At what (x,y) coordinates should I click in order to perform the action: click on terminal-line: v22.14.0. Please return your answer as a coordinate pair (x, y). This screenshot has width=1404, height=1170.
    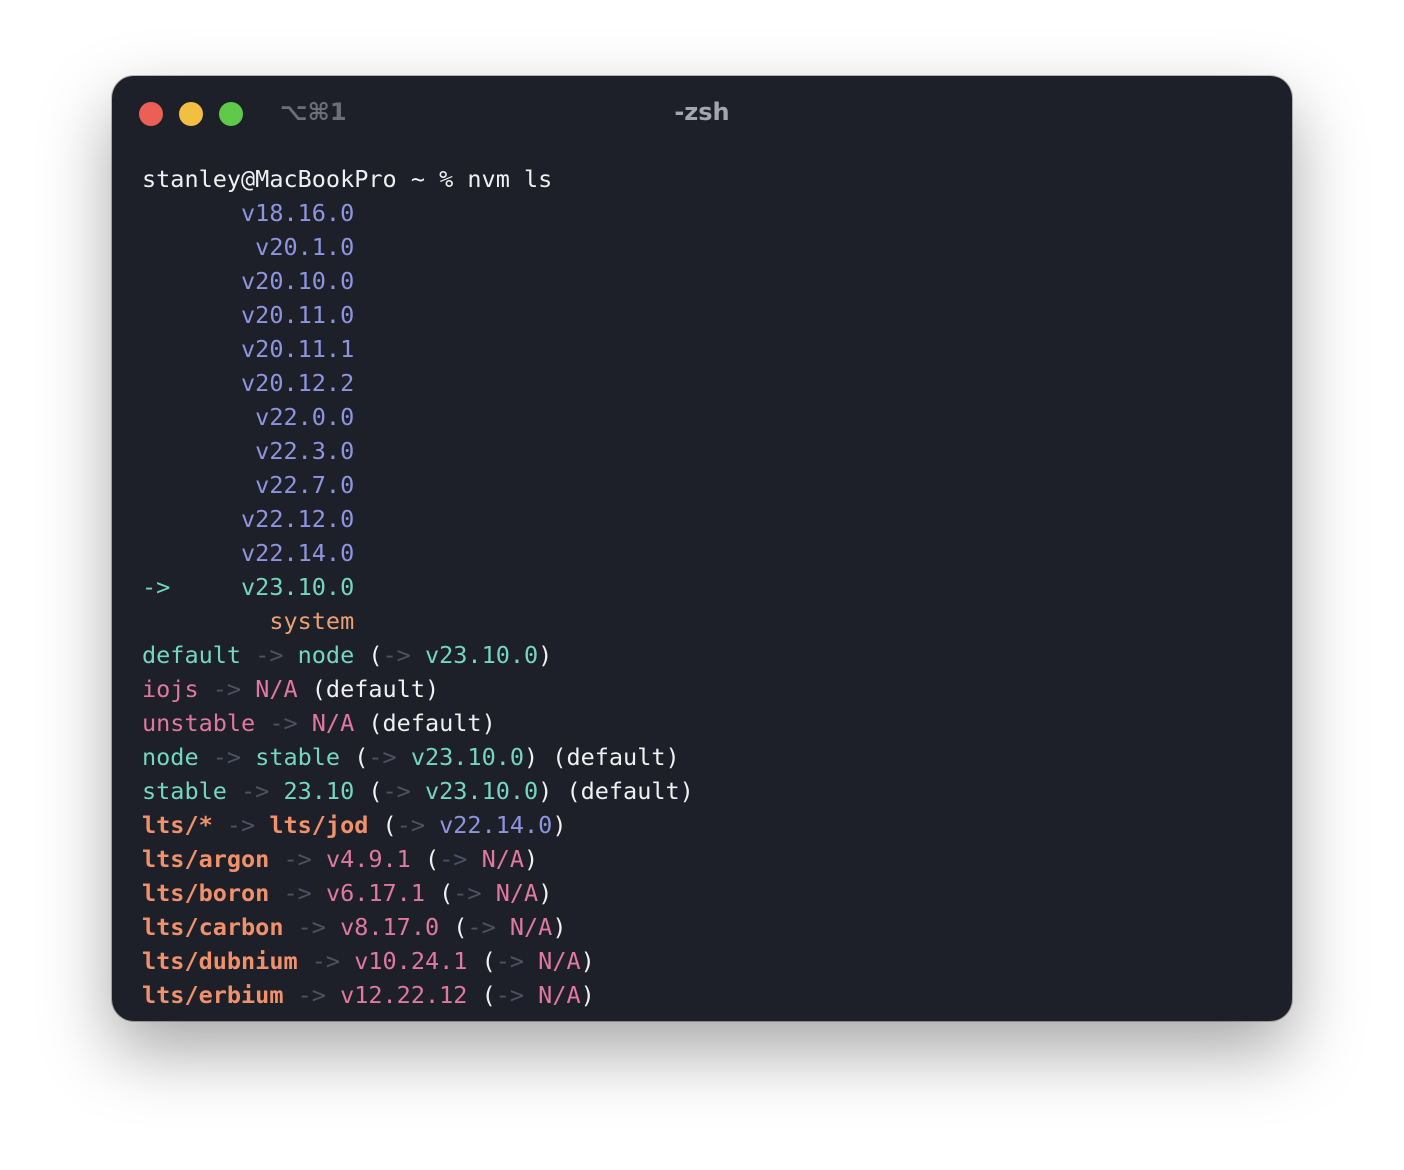
    Looking at the image, I should click on (418, 553).